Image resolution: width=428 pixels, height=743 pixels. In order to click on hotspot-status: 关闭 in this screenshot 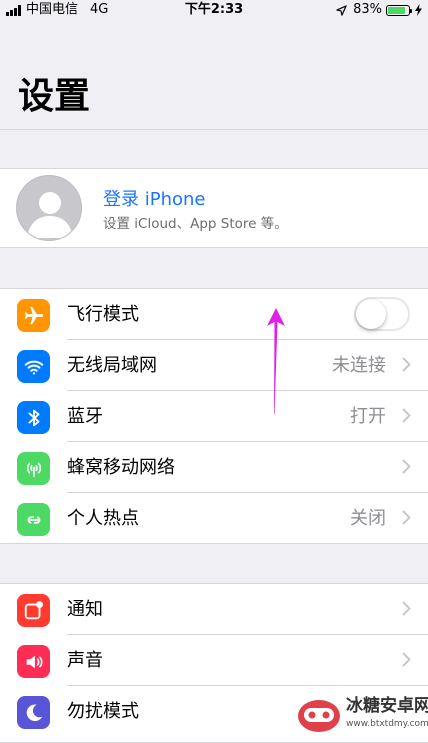, I will do `click(368, 518)`.